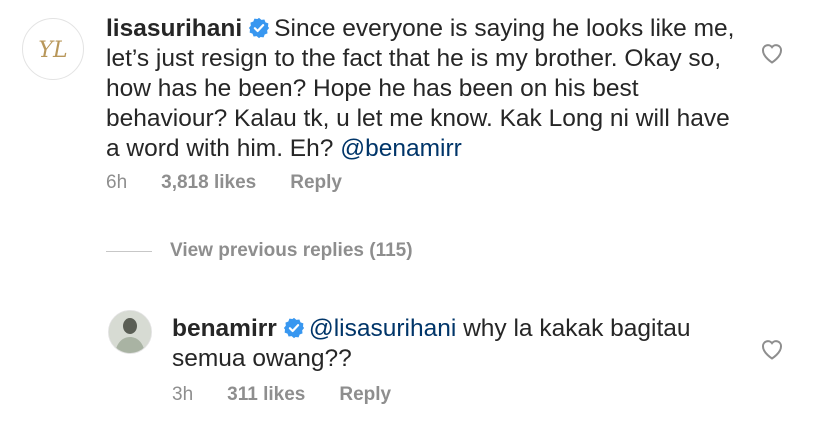 The image size is (828, 444). I want to click on likes-count: 3,818 likes, so click(208, 182).